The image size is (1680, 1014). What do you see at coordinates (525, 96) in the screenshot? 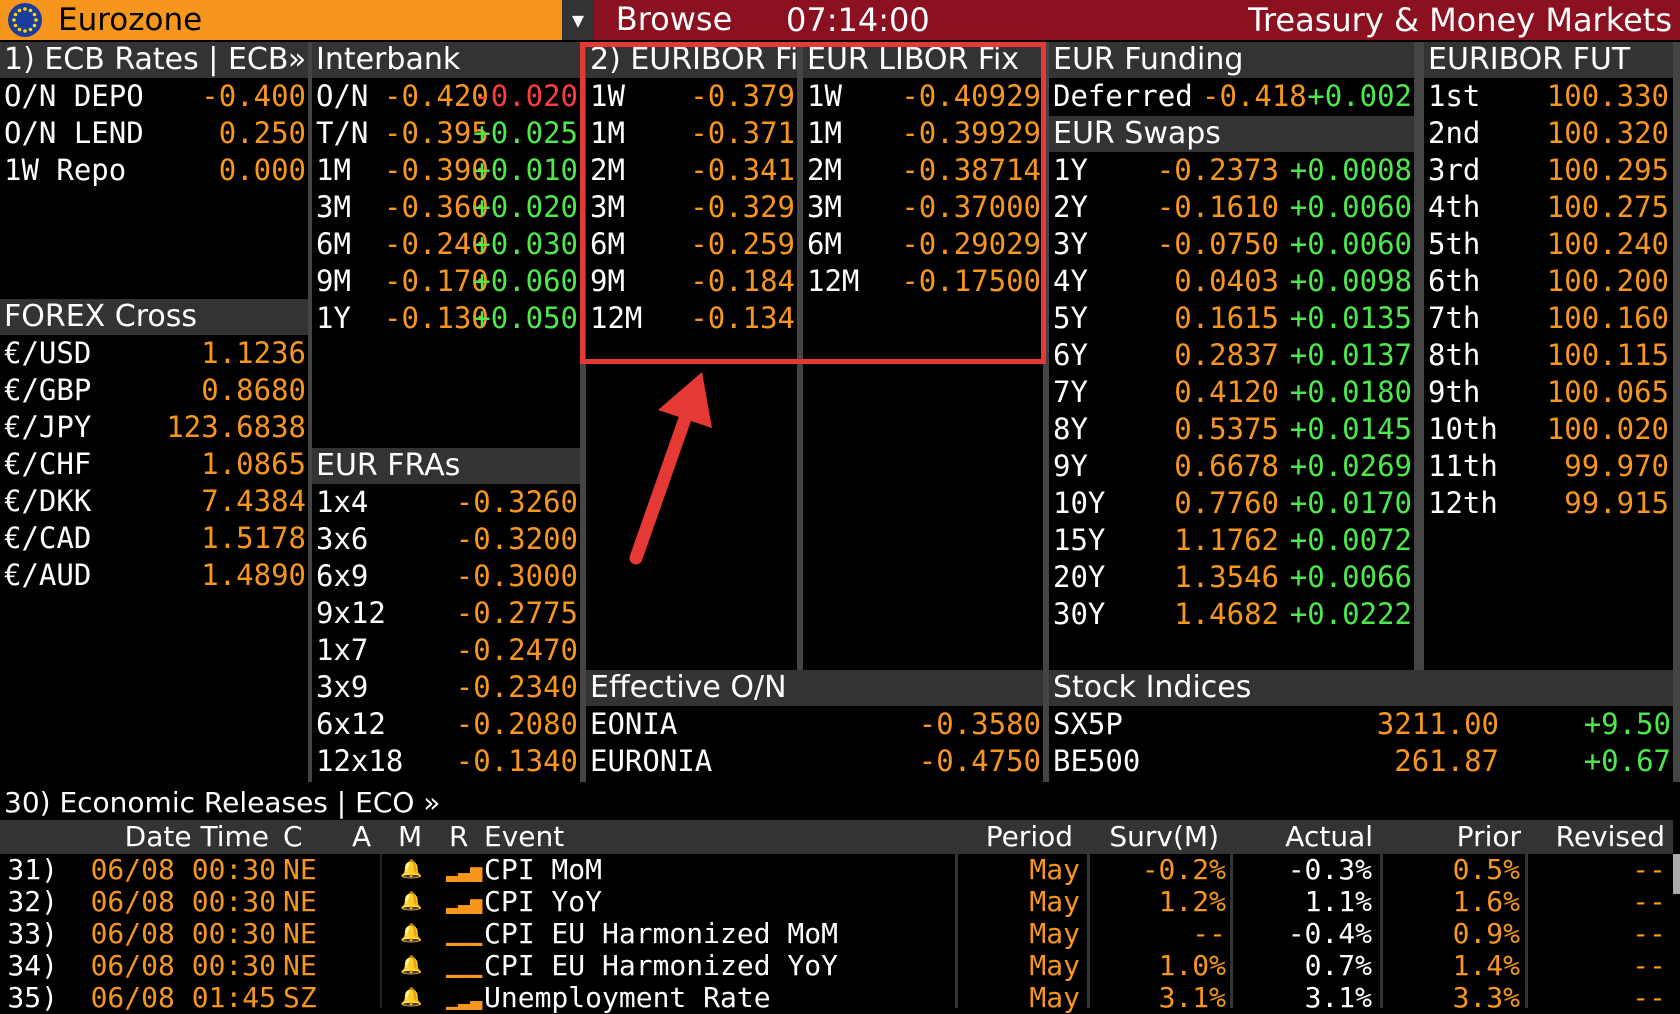
I see `interbank-row-change: -0.020` at bounding box center [525, 96].